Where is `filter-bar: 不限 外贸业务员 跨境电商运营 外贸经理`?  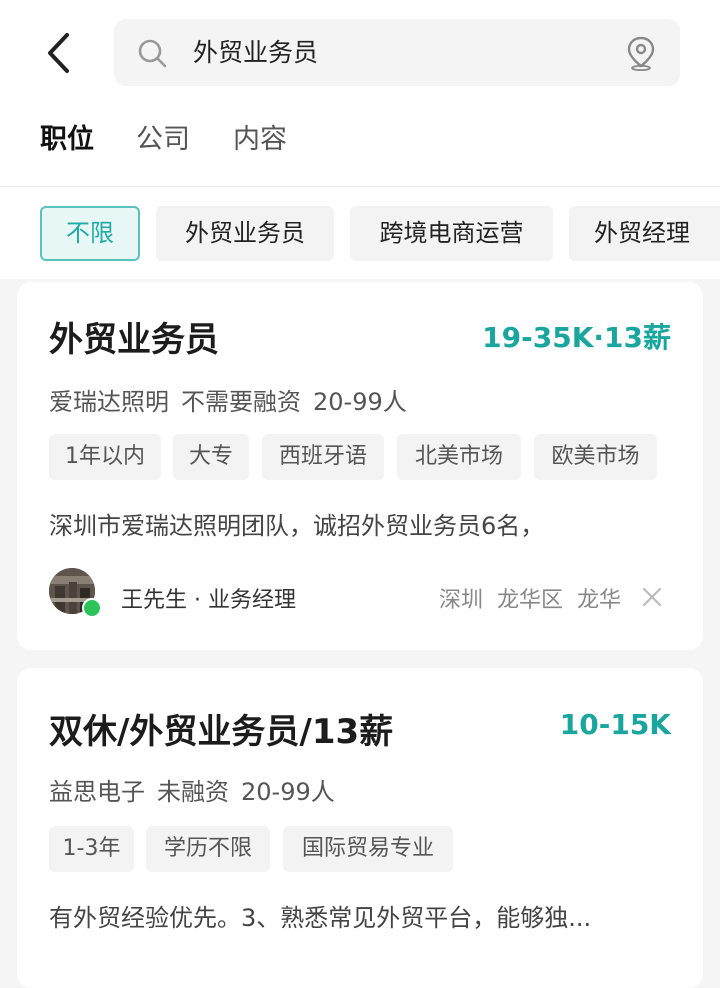 filter-bar: 不限 外贸业务员 跨境电商运营 外贸经理 is located at coordinates (360, 233).